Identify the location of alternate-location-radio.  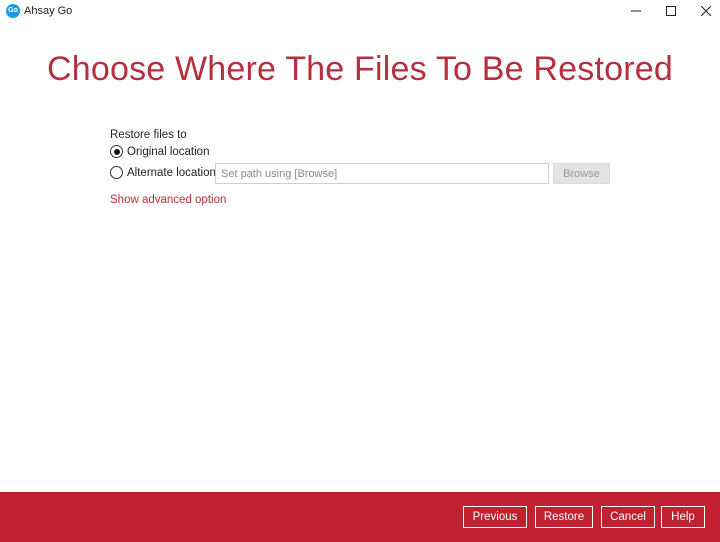
(116, 172).